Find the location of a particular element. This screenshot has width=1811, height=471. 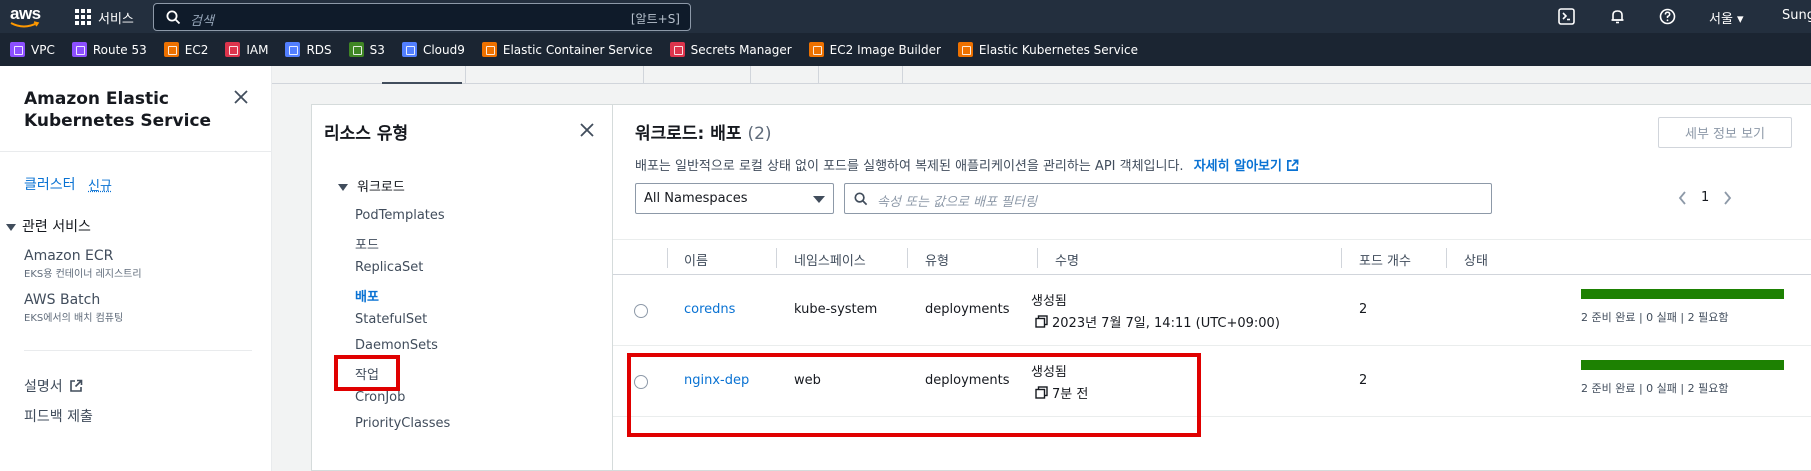

namespace-select: All Namespaces is located at coordinates (734, 198).